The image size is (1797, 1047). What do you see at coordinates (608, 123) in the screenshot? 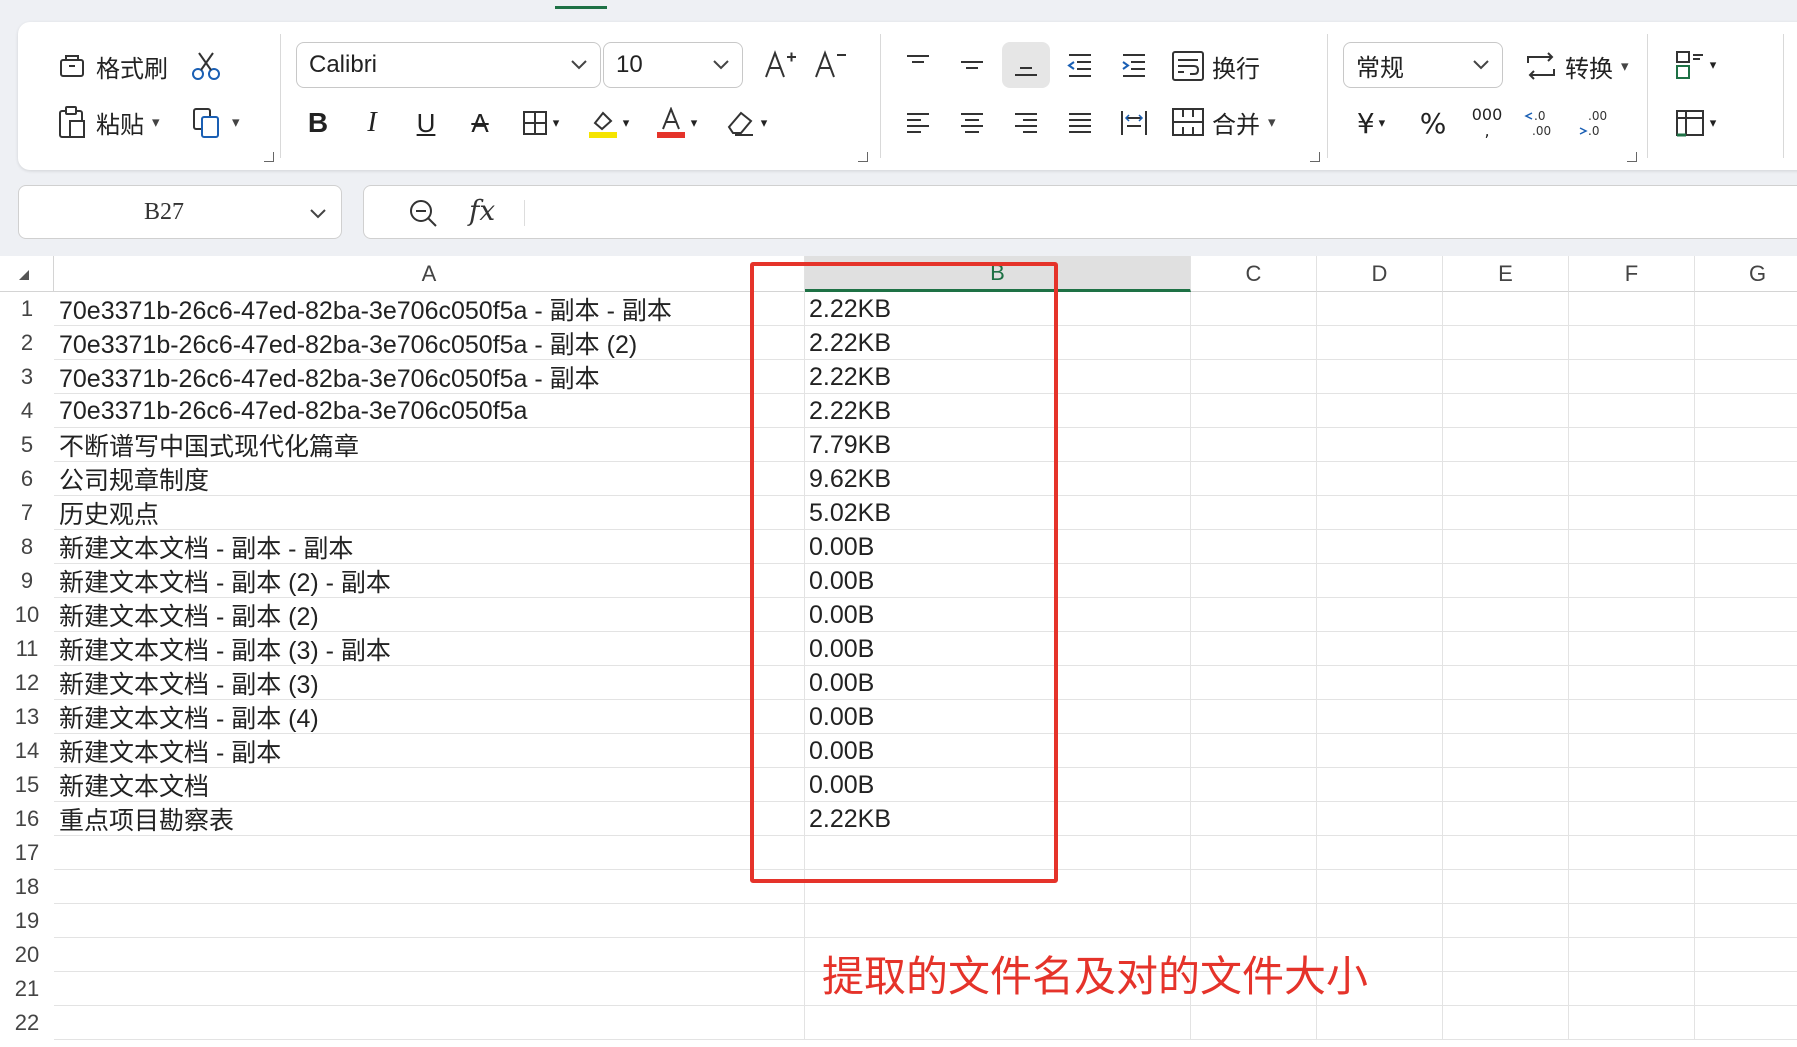
I see `fill-color-button: ▾` at bounding box center [608, 123].